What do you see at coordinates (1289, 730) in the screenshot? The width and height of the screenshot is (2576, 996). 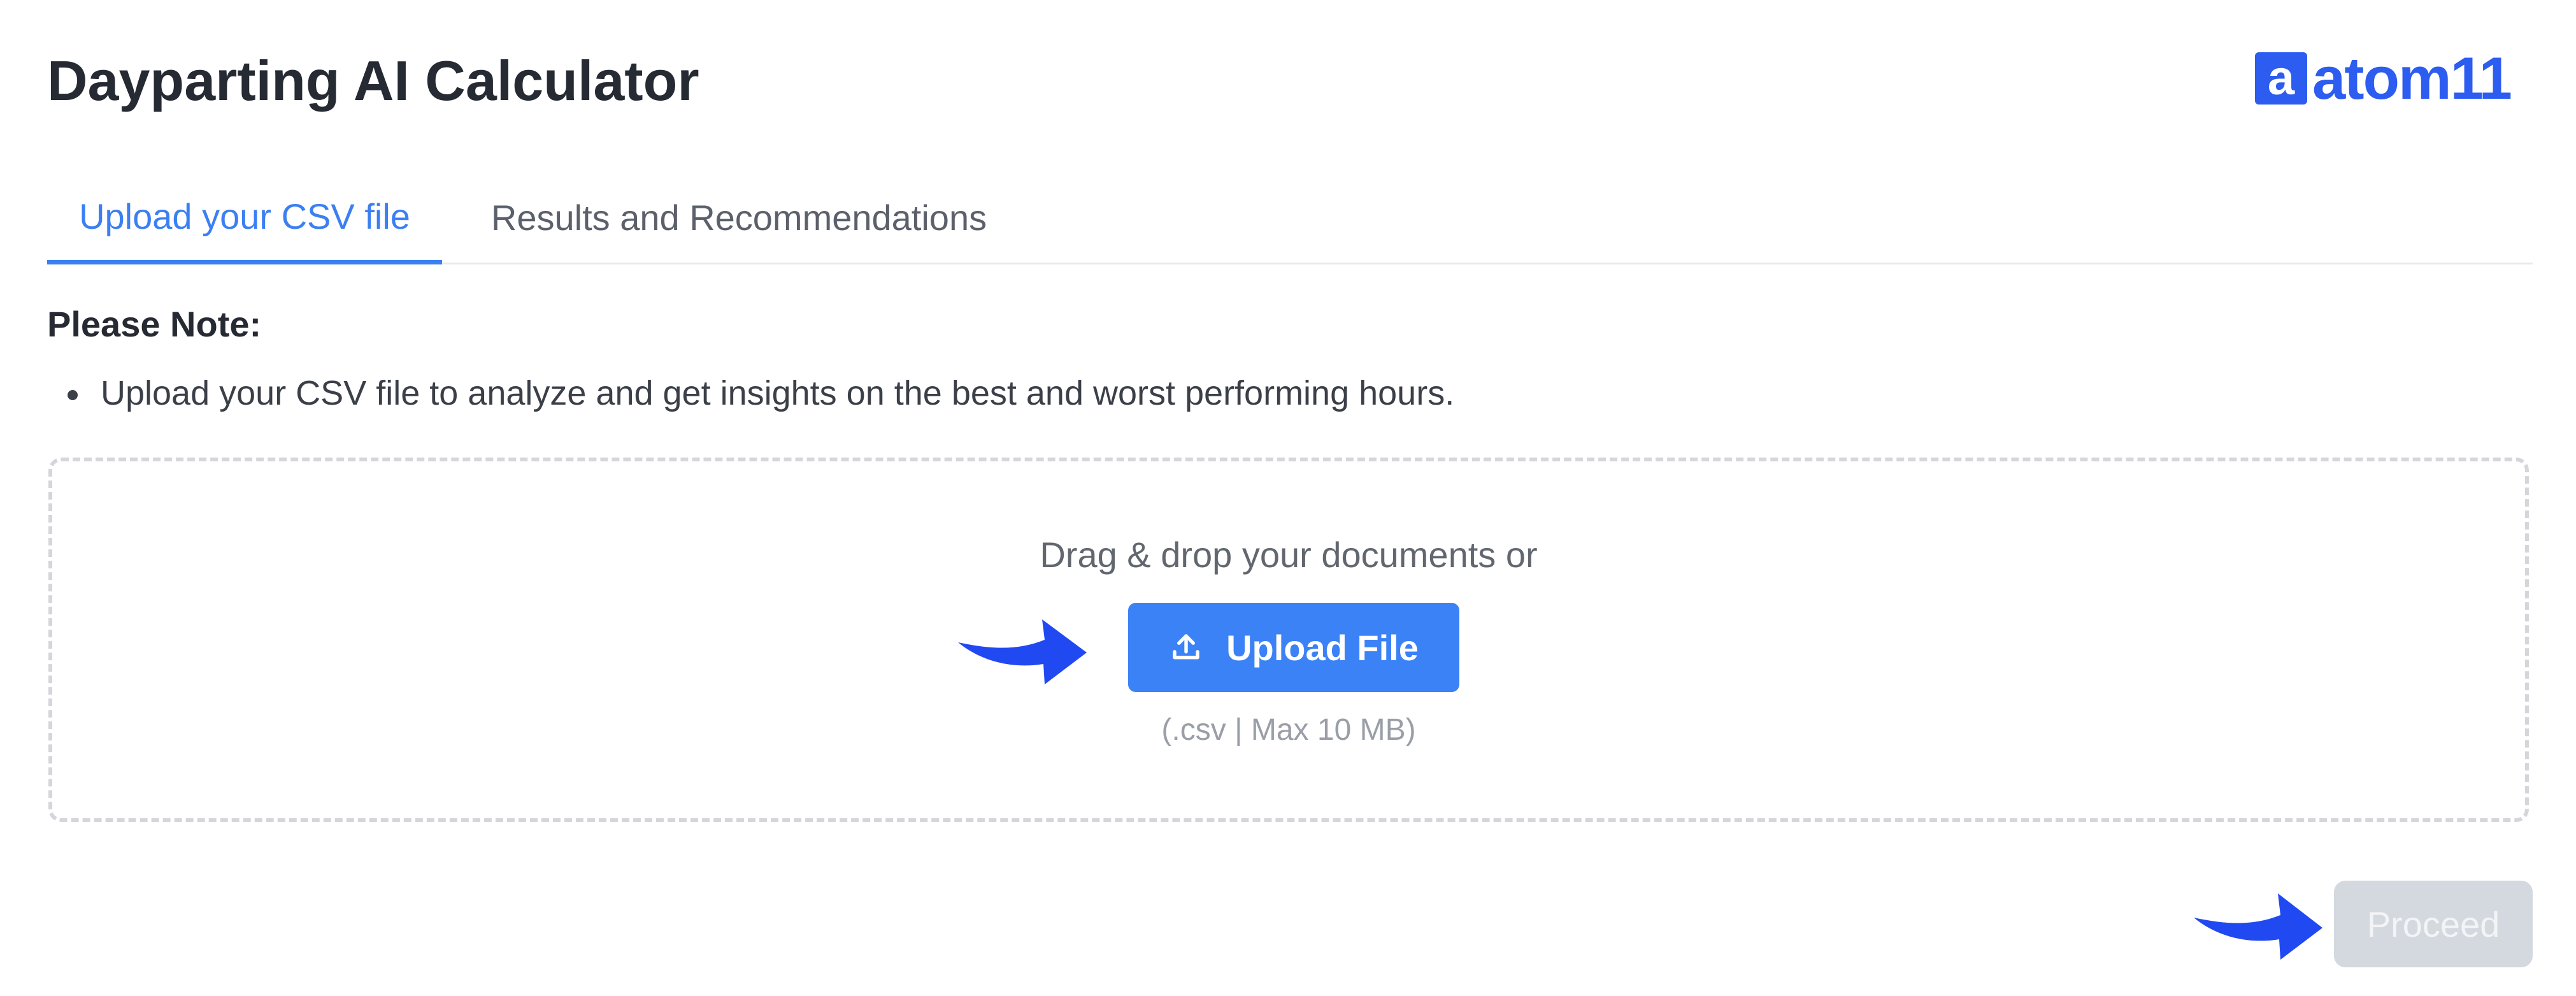 I see `file-type-hint: (.csv | Max 10 MB)` at bounding box center [1289, 730].